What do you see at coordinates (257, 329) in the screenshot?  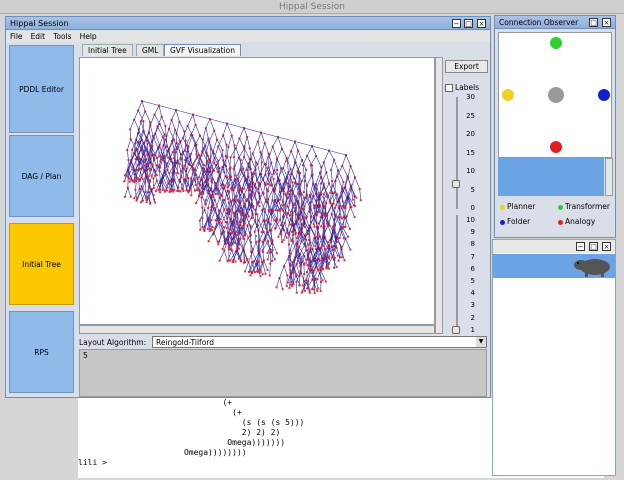 I see `horizontal-scrollbar` at bounding box center [257, 329].